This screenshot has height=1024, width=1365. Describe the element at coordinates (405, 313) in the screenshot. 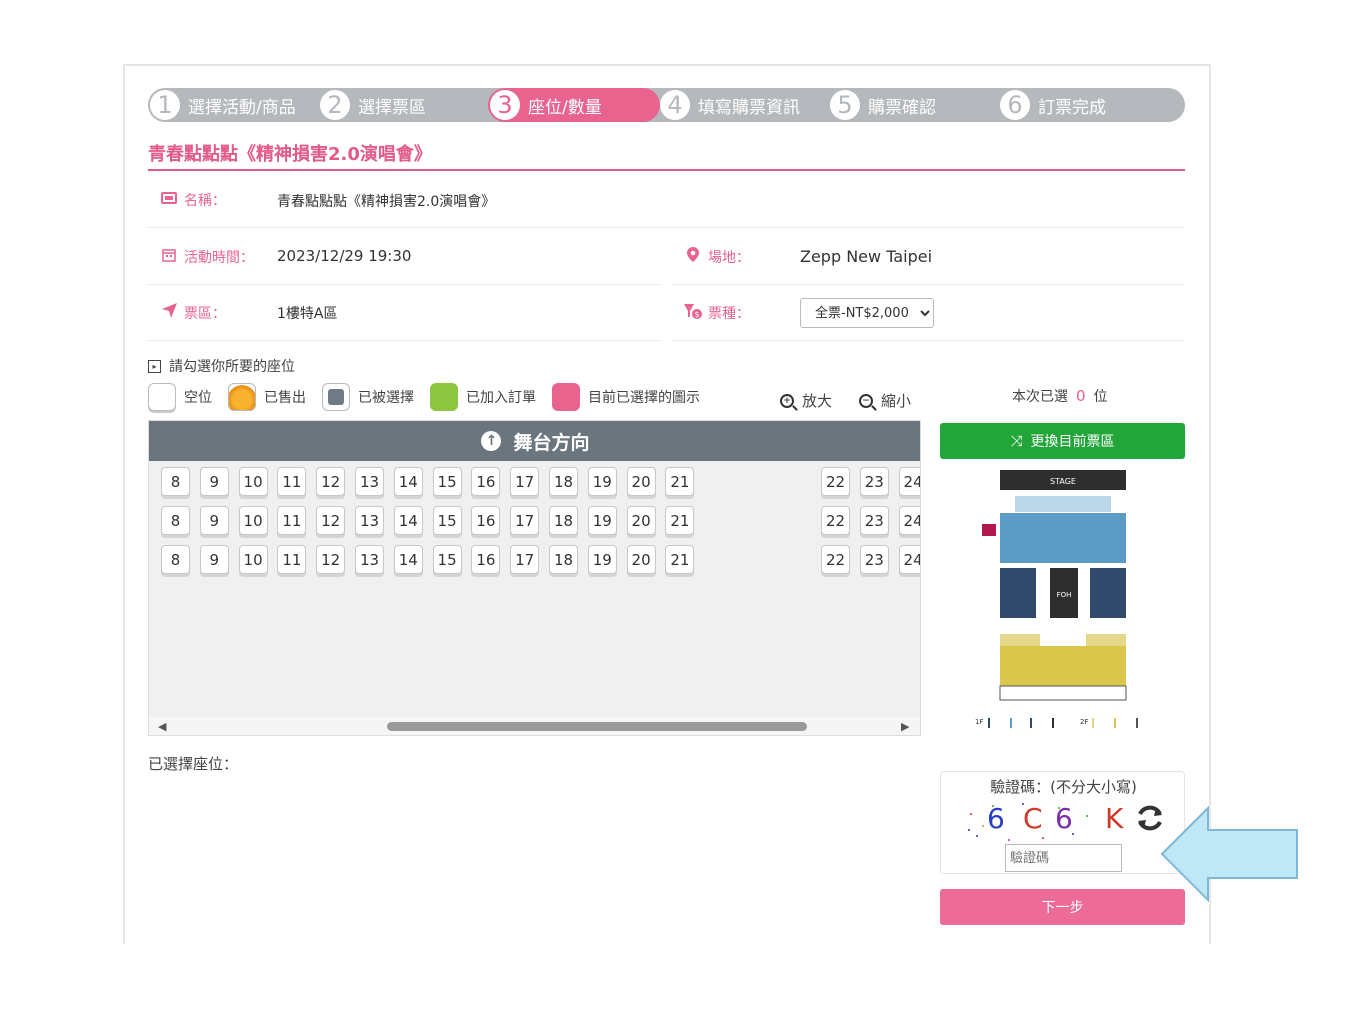

I see `info-row-area: 票區： 1樓特A區` at that location.